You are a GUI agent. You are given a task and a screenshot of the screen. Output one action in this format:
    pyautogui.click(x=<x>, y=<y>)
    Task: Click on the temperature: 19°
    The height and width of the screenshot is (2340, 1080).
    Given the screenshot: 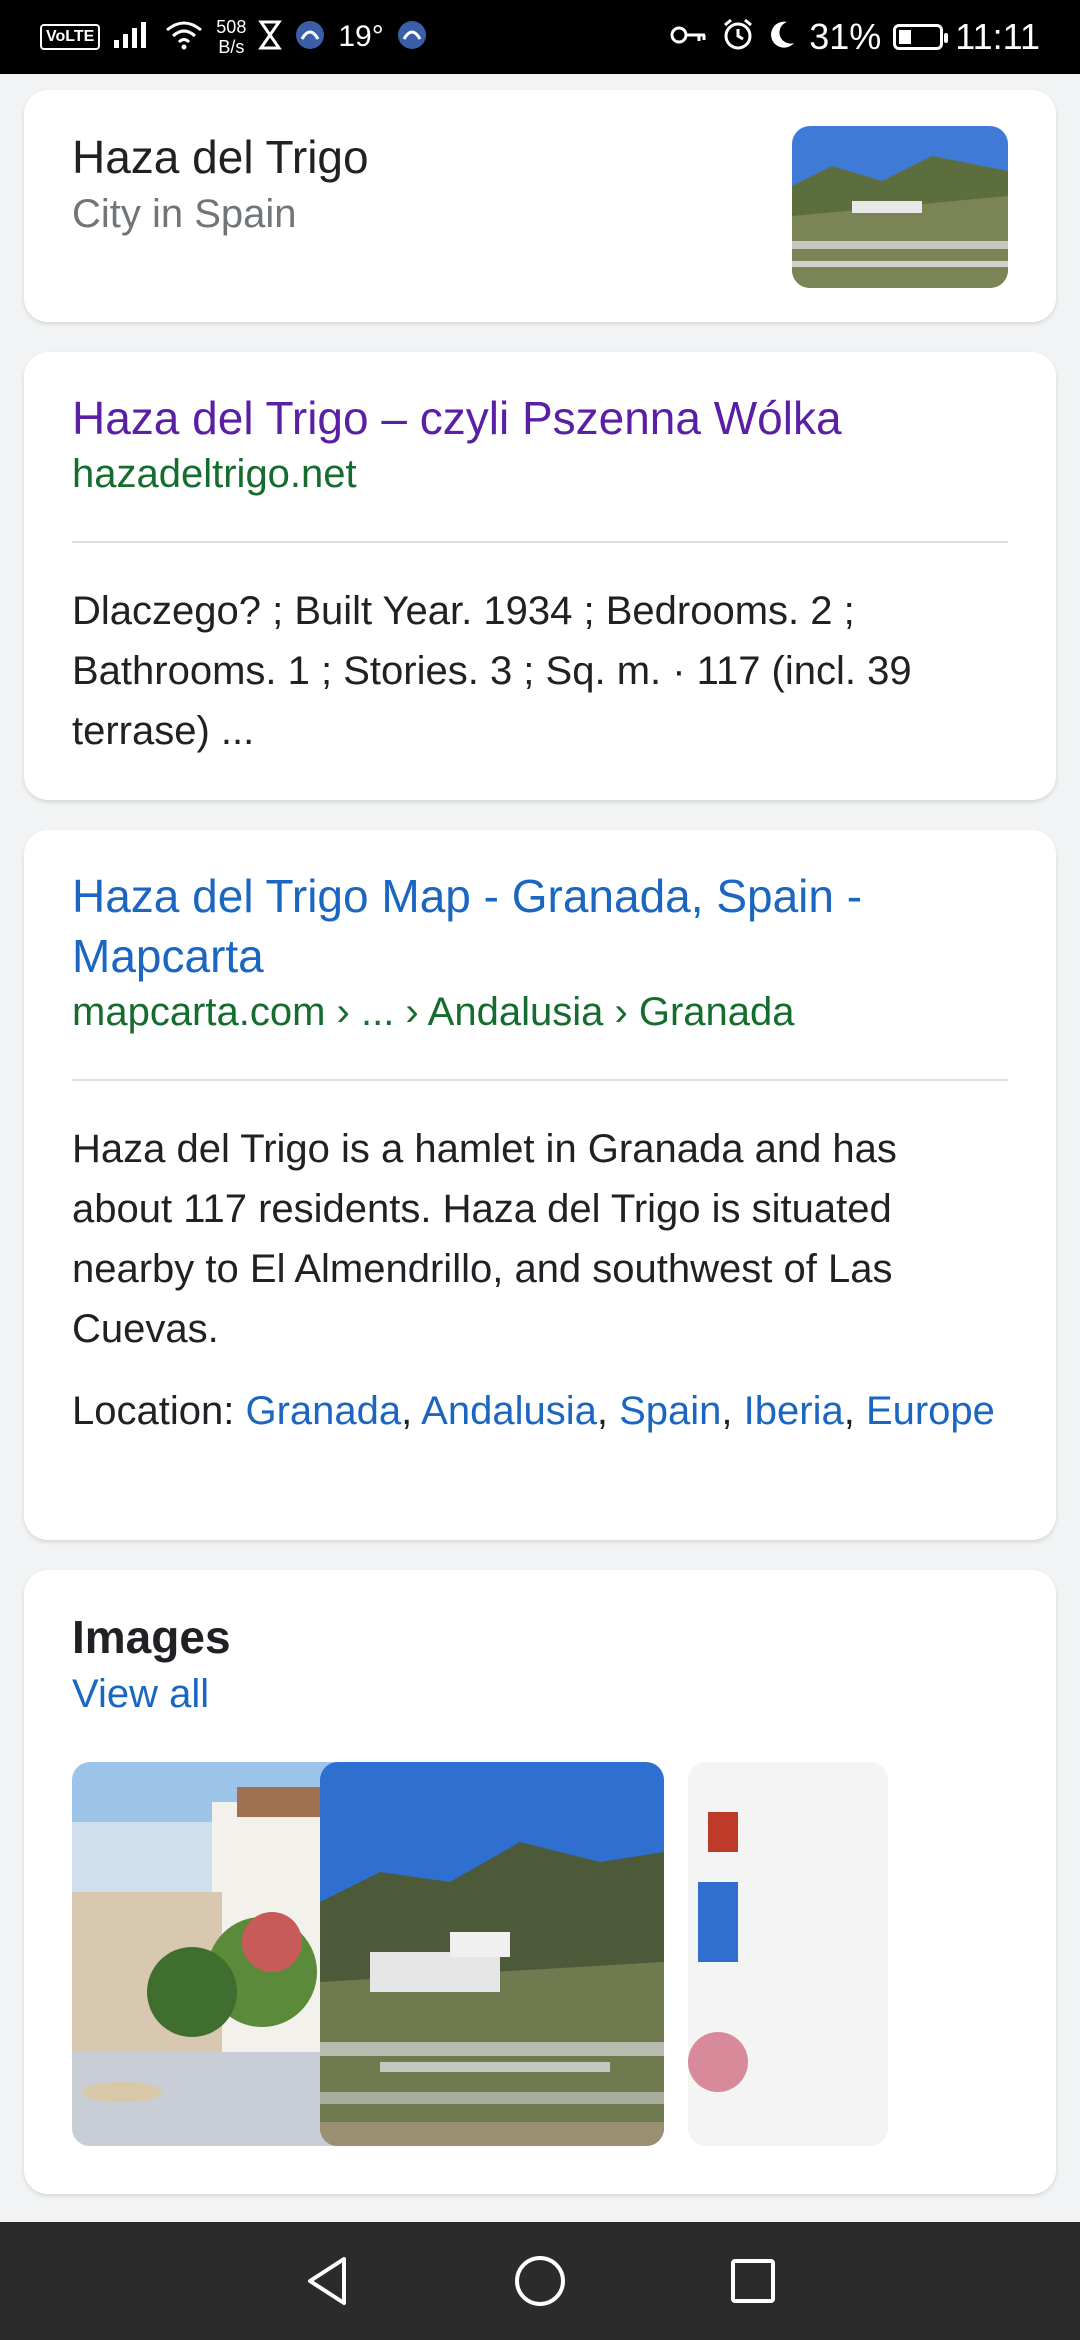 What is the action you would take?
    pyautogui.click(x=361, y=36)
    